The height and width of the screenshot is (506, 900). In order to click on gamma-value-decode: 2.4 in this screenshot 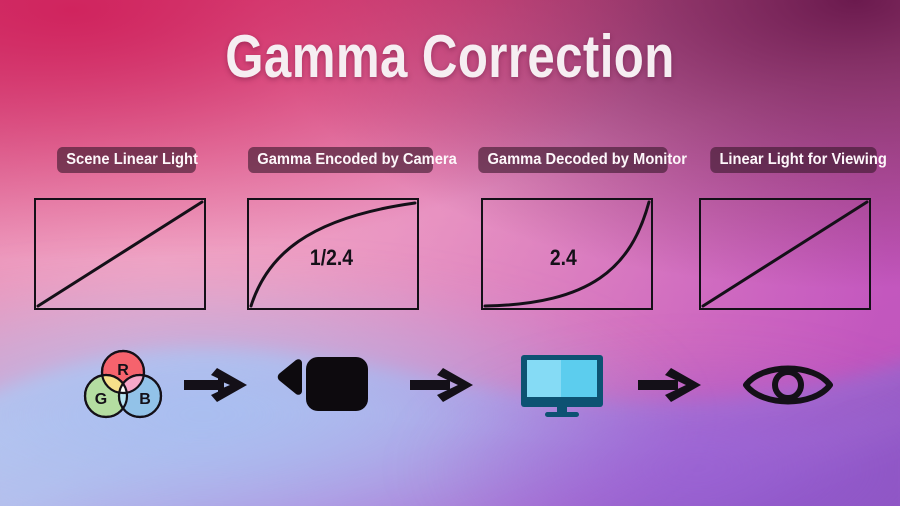, I will do `click(563, 257)`.